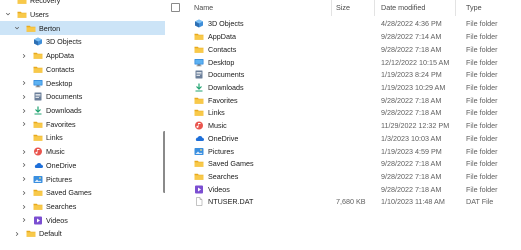 The image size is (521, 250). Describe the element at coordinates (82, 234) in the screenshot. I see `nav-item-default: Default` at that location.